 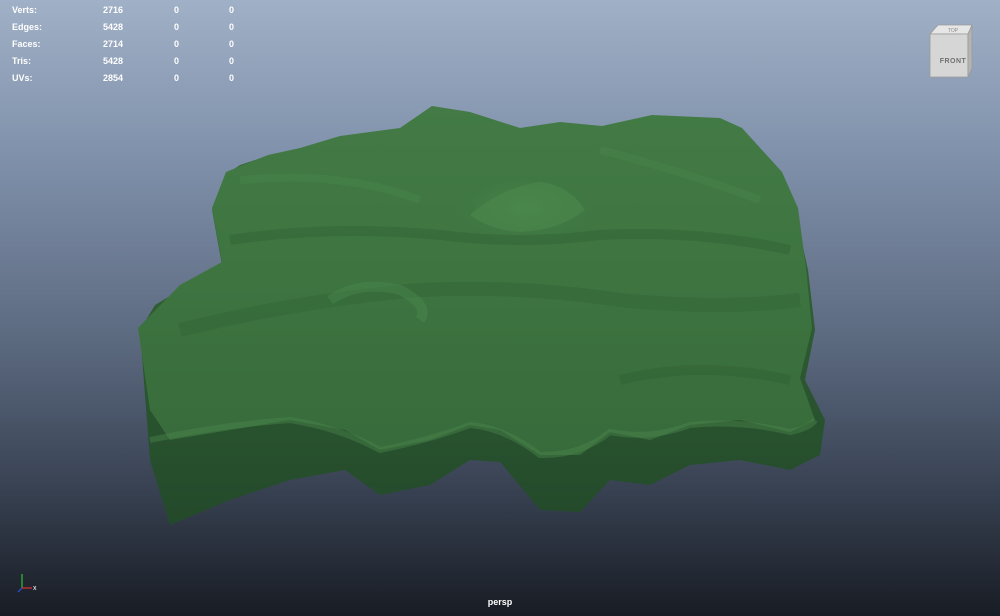 I want to click on hud-value: 2716, so click(x=112, y=10).